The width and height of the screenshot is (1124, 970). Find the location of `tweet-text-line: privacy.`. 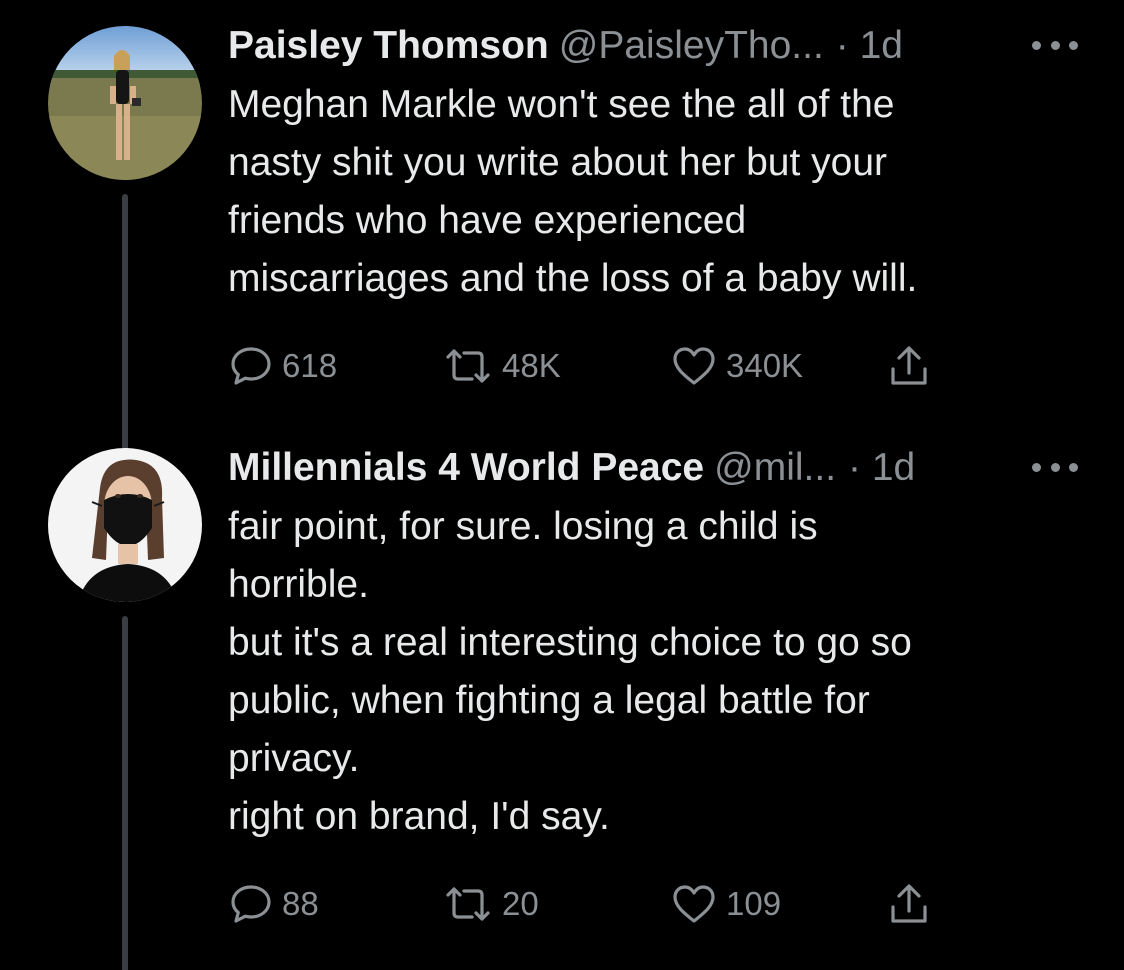

tweet-text-line: privacy. is located at coordinates (294, 758).